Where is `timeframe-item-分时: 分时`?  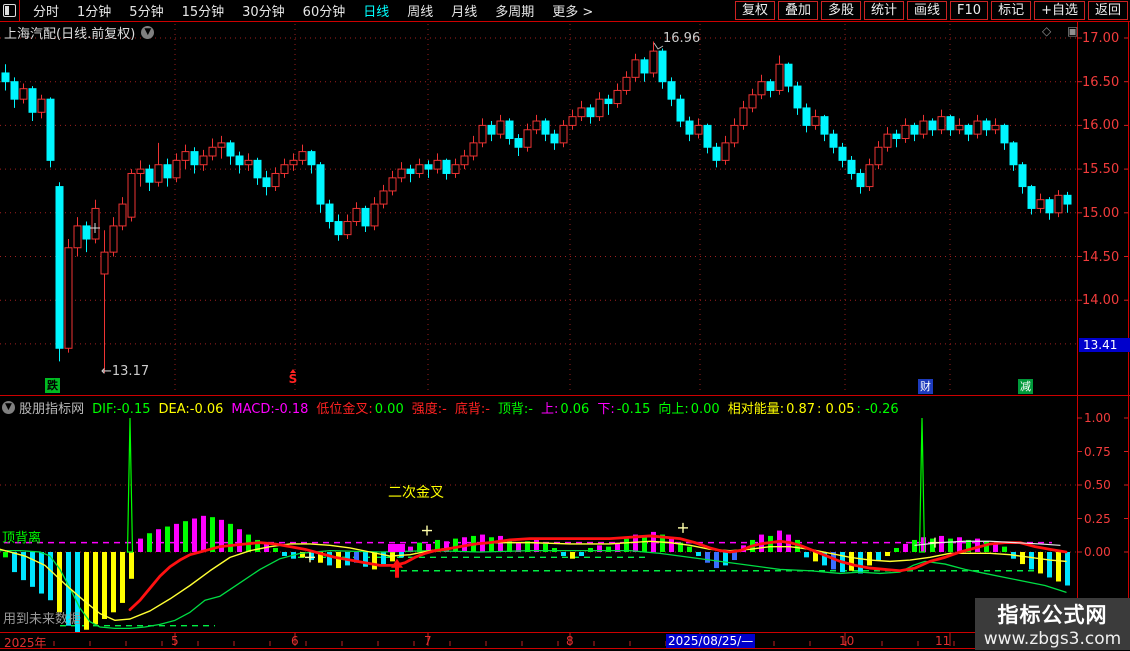 timeframe-item-分时: 分时 is located at coordinates (46, 10).